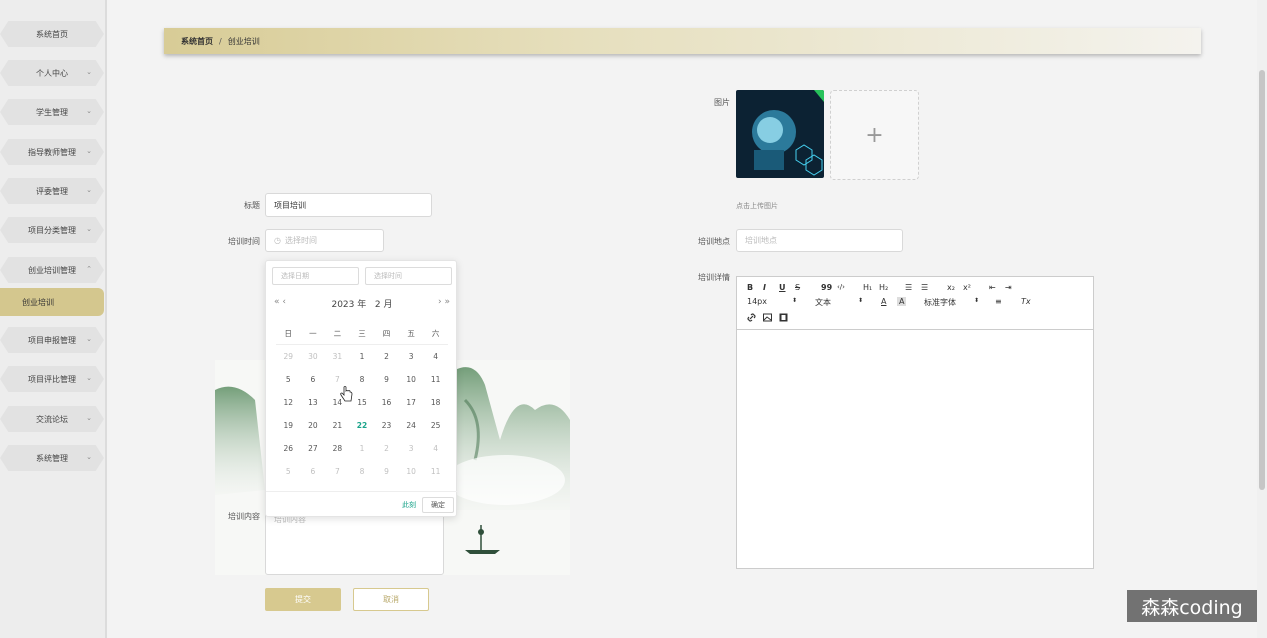 The image size is (1267, 638). What do you see at coordinates (435, 425) in the screenshot?
I see `calendar-day: 25` at bounding box center [435, 425].